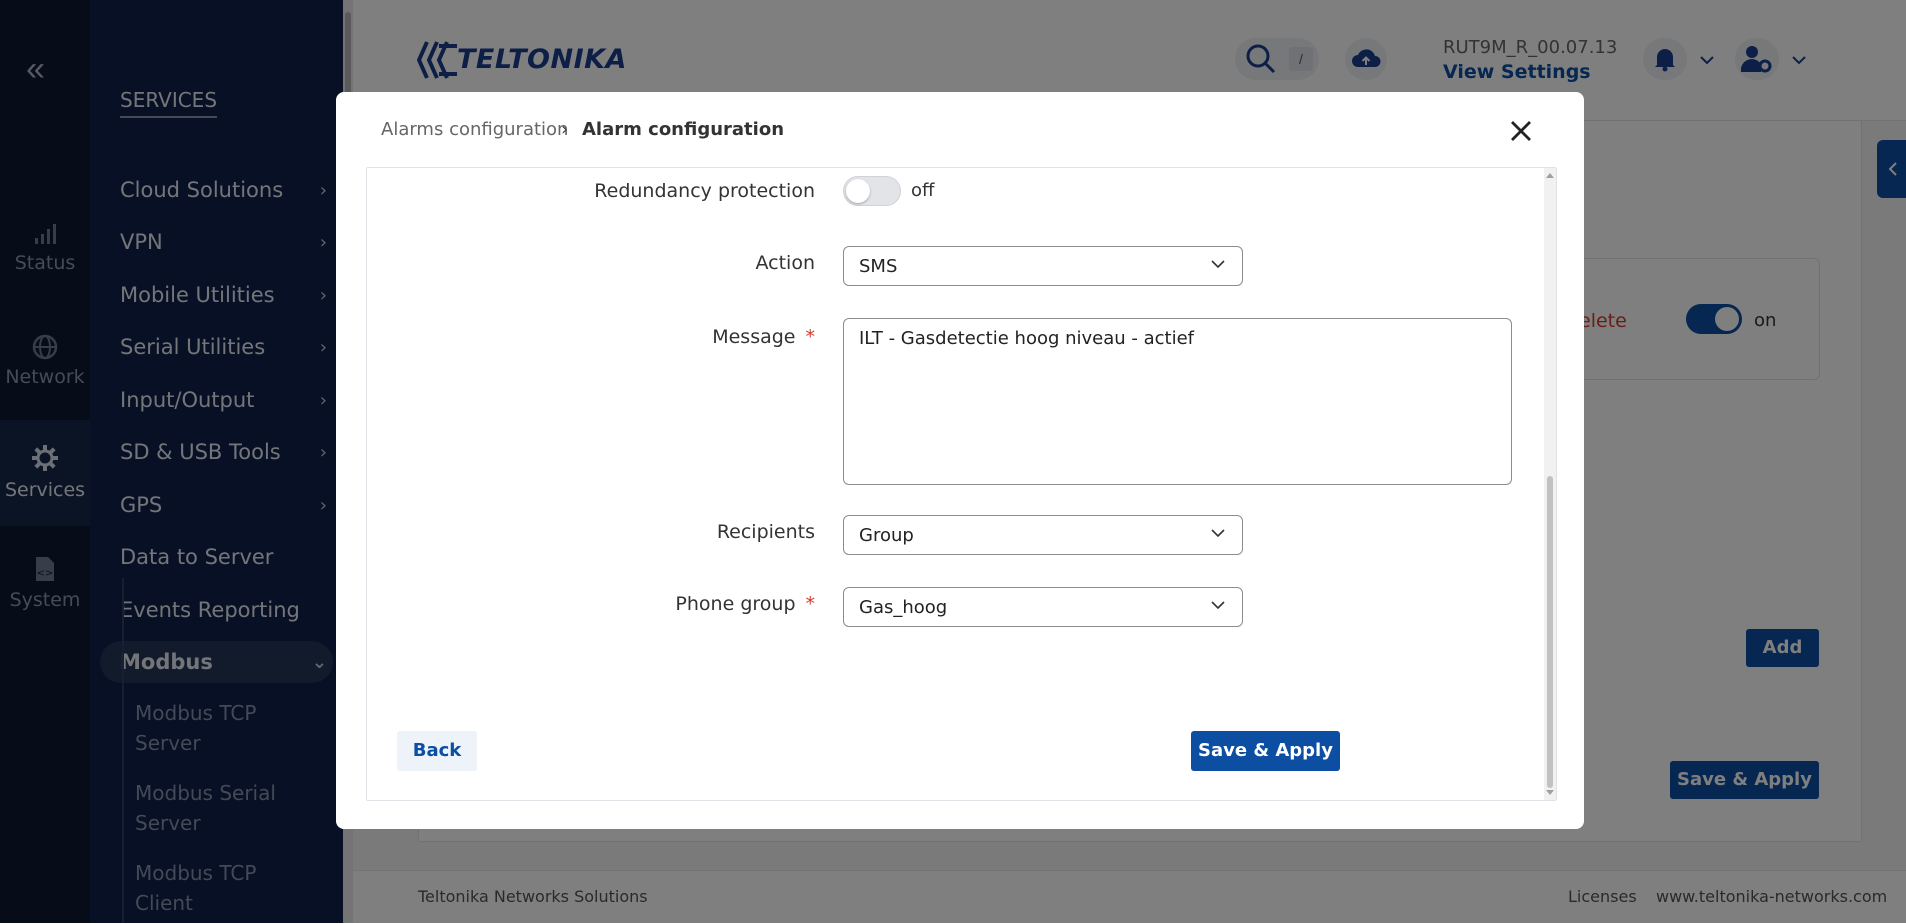  I want to click on redundancy-protection-state: off, so click(923, 190).